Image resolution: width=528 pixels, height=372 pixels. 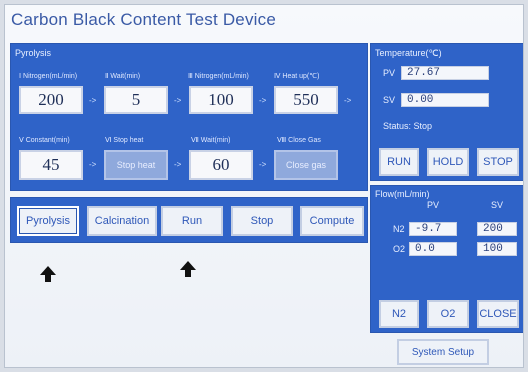 What do you see at coordinates (332, 221) in the screenshot?
I see `compute-button: Compute` at bounding box center [332, 221].